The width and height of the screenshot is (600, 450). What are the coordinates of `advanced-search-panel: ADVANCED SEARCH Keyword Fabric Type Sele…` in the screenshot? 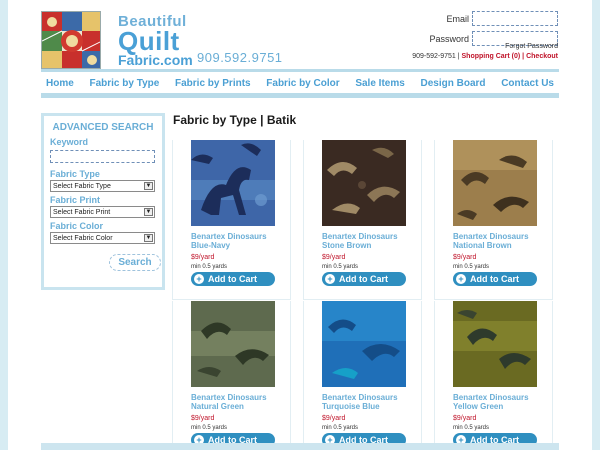 It's located at (103, 201).